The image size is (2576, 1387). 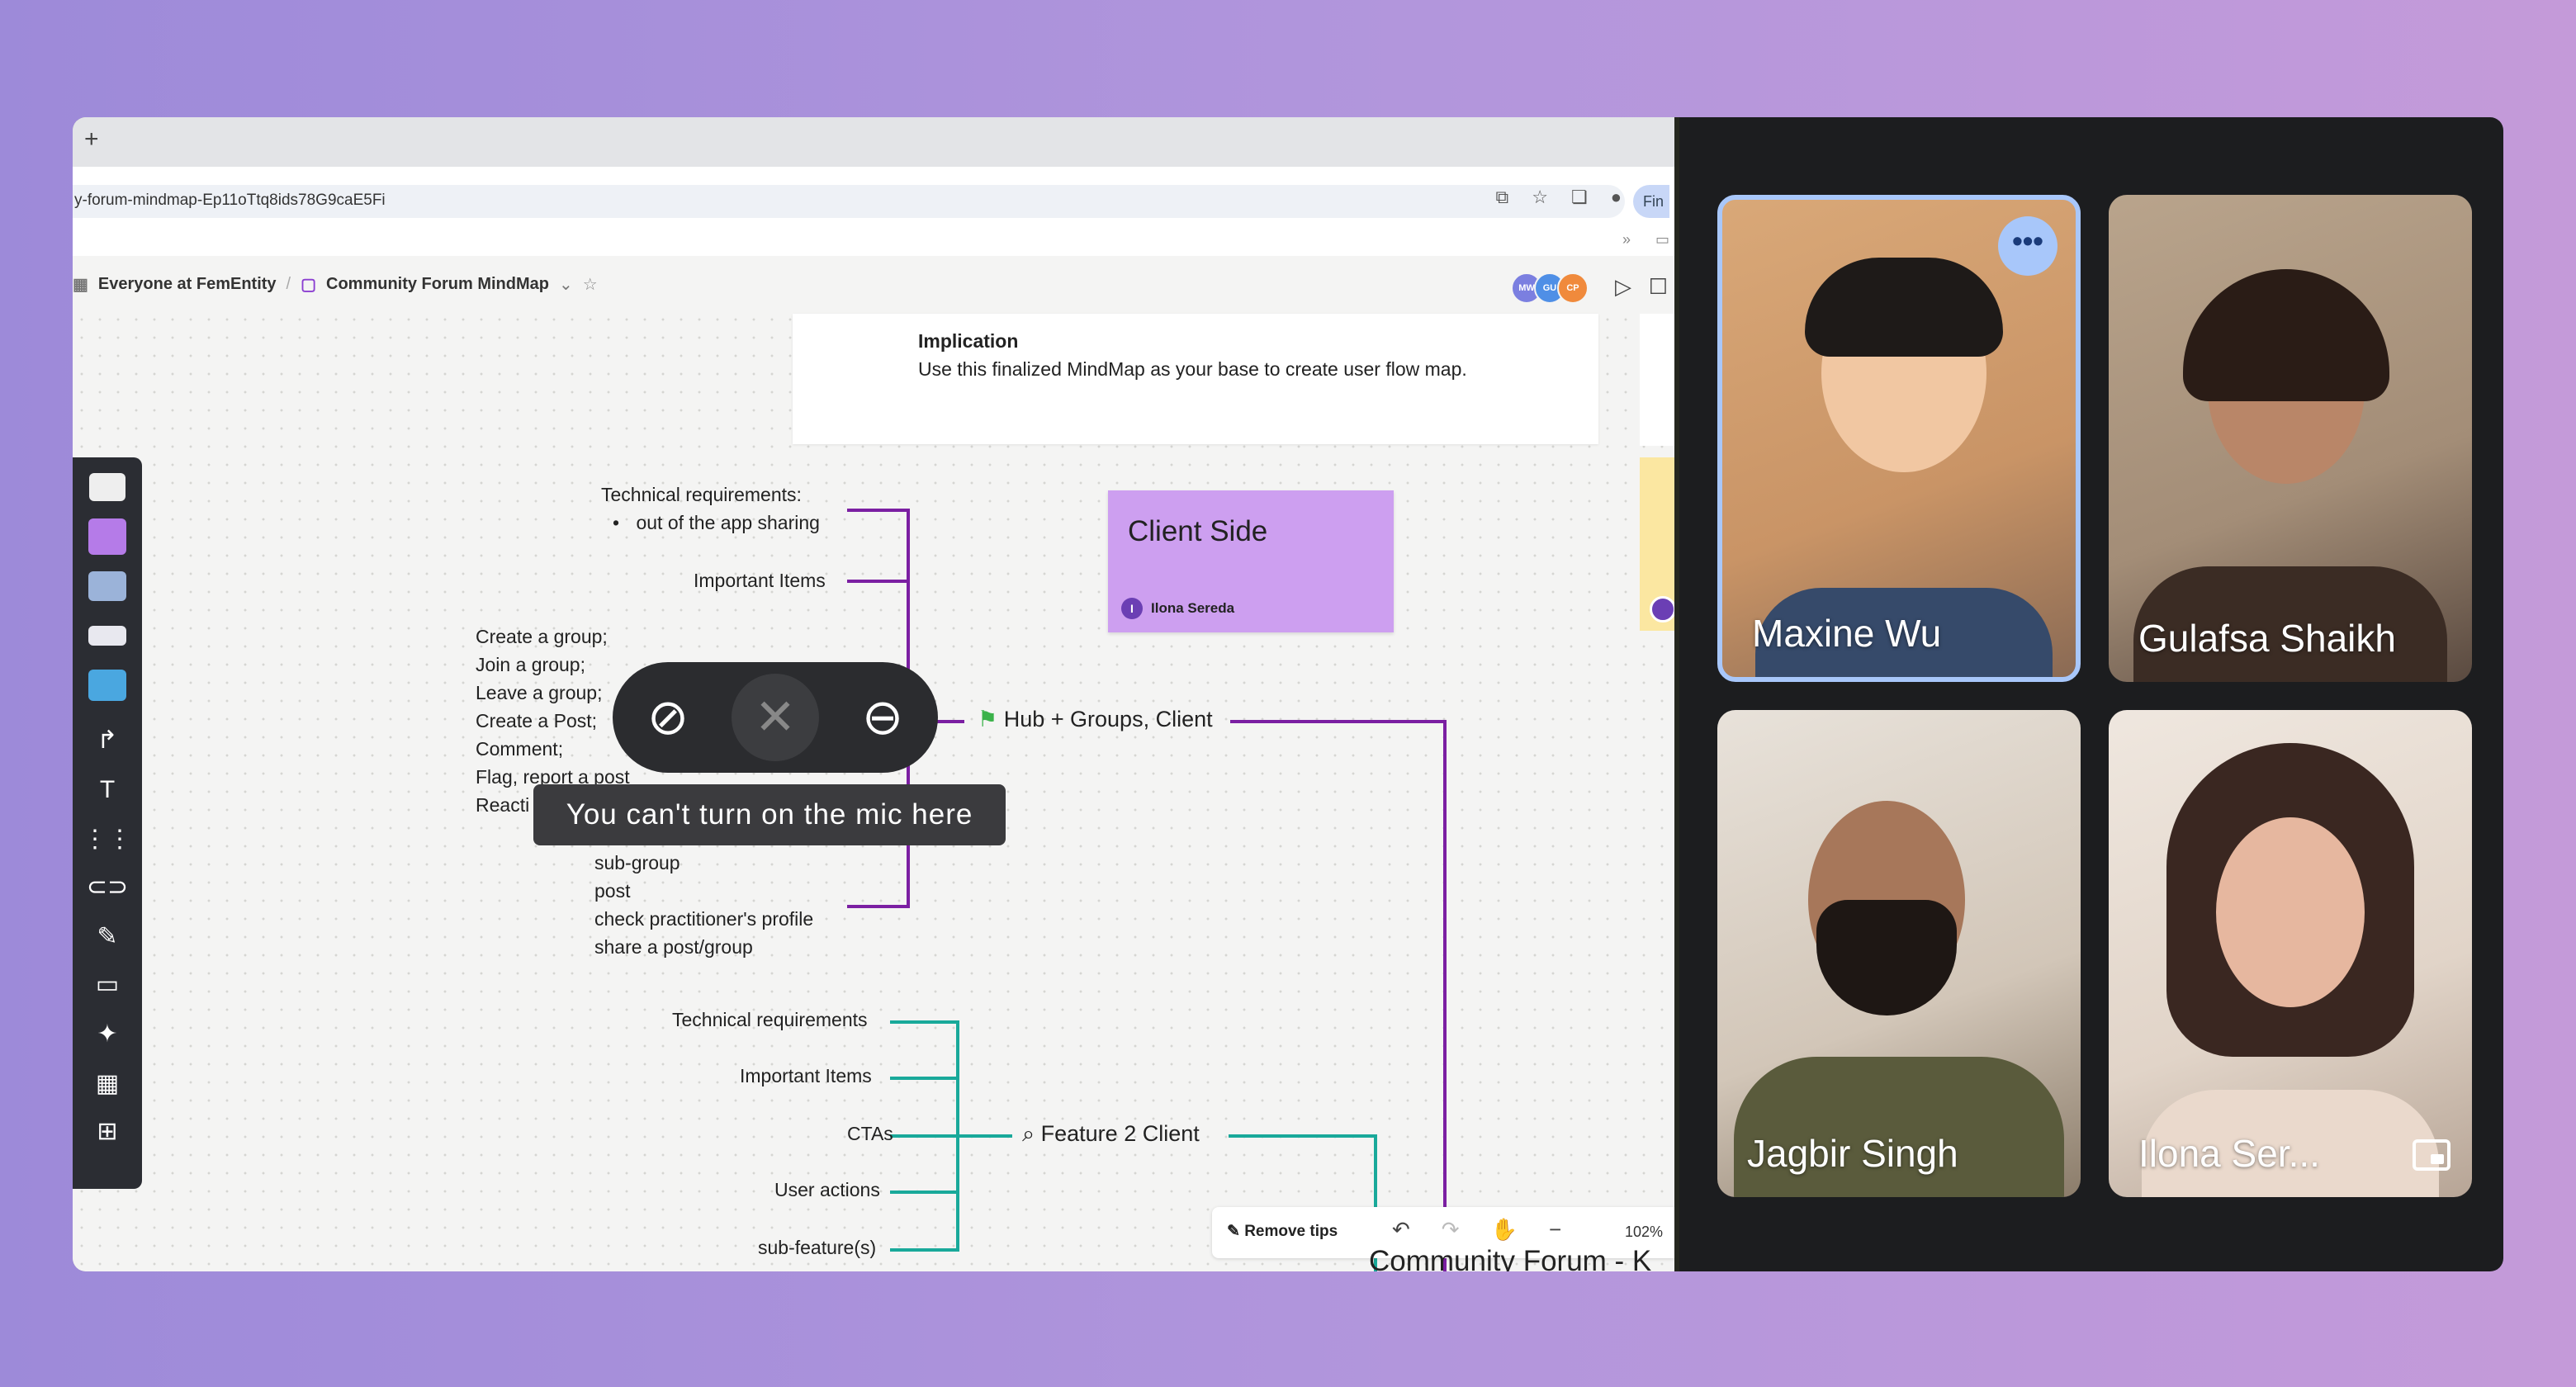 What do you see at coordinates (817, 1248) in the screenshot?
I see `node-item: sub-feature(s)` at bounding box center [817, 1248].